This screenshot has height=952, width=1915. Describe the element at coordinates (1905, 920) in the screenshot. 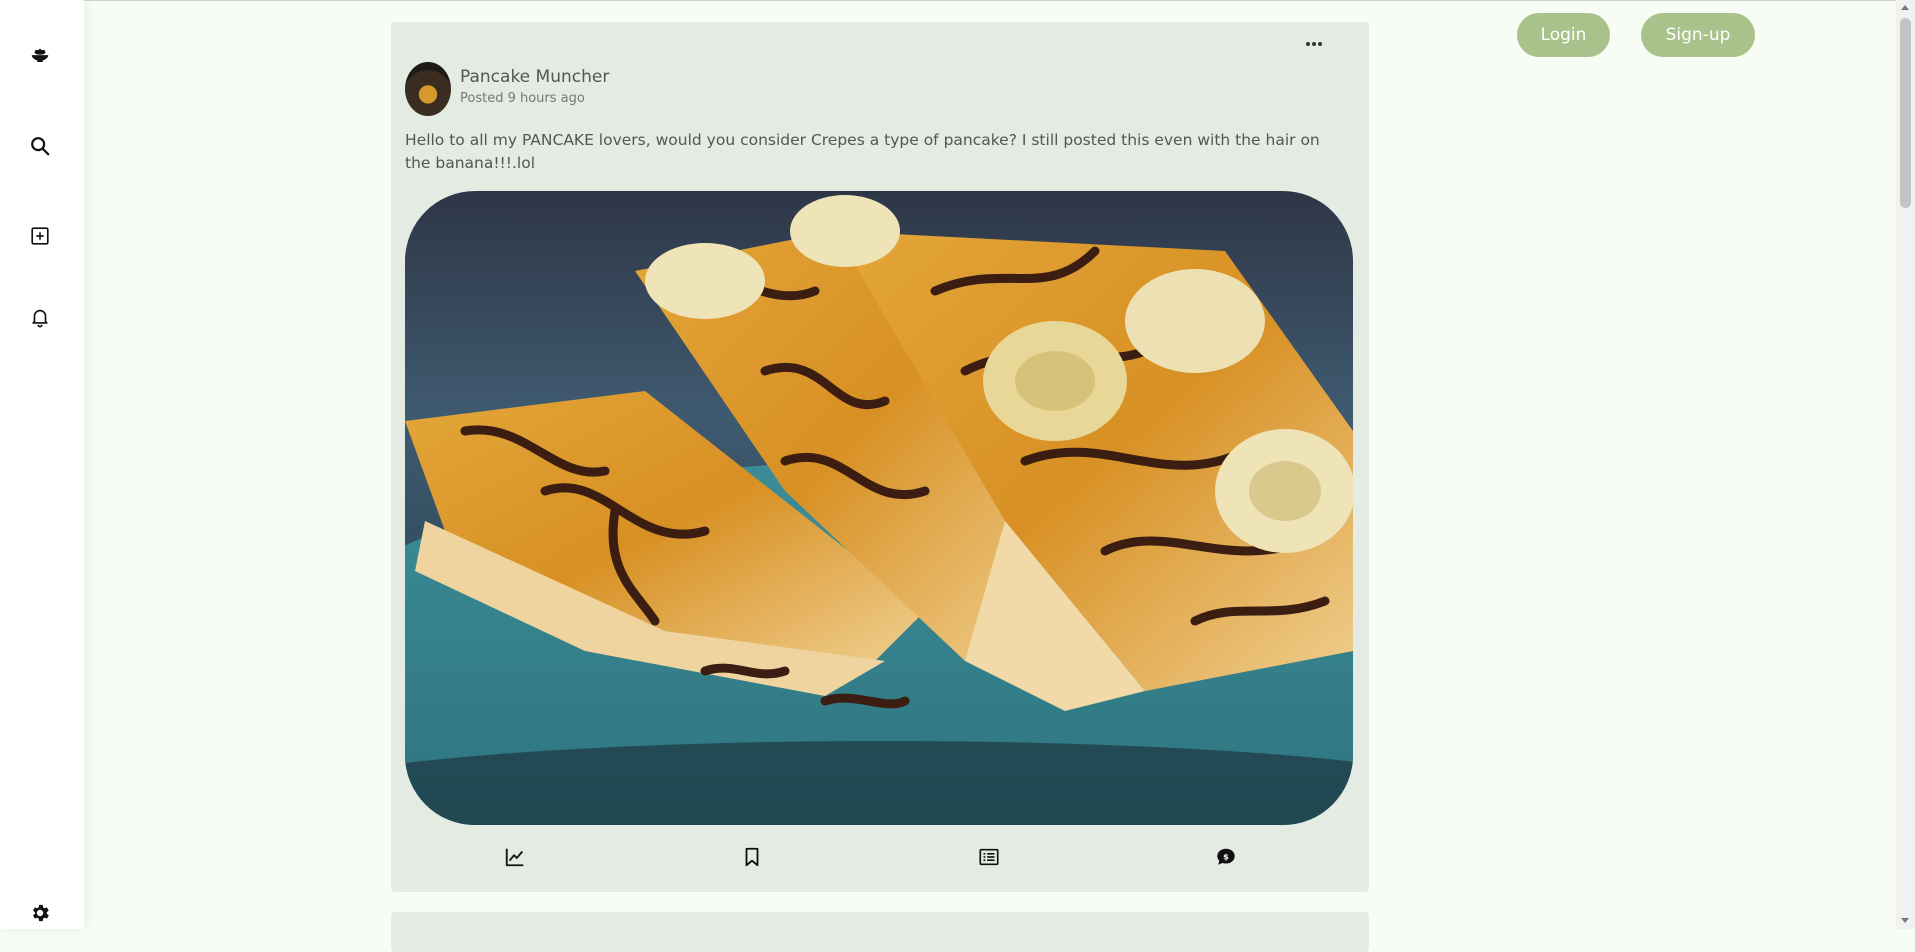

I see `scroll-down-arrow-icon` at that location.